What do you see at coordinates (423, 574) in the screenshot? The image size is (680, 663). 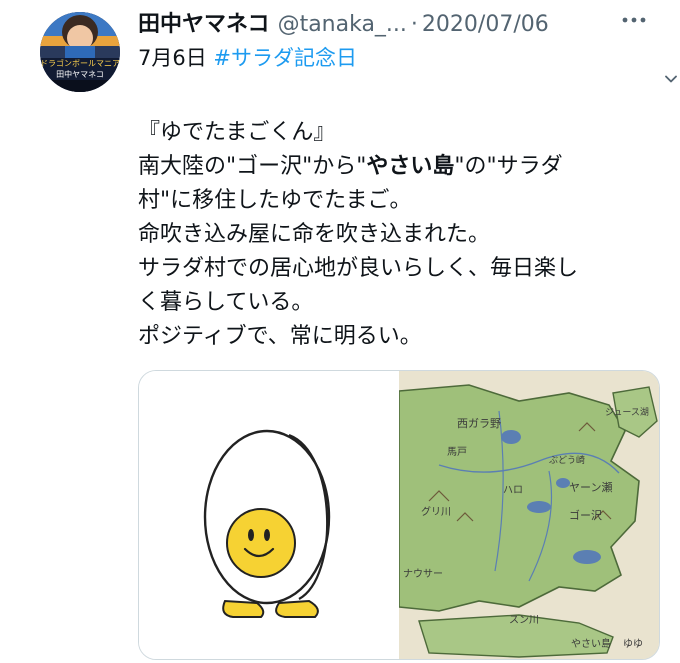 I see `map-label: ナウサー` at bounding box center [423, 574].